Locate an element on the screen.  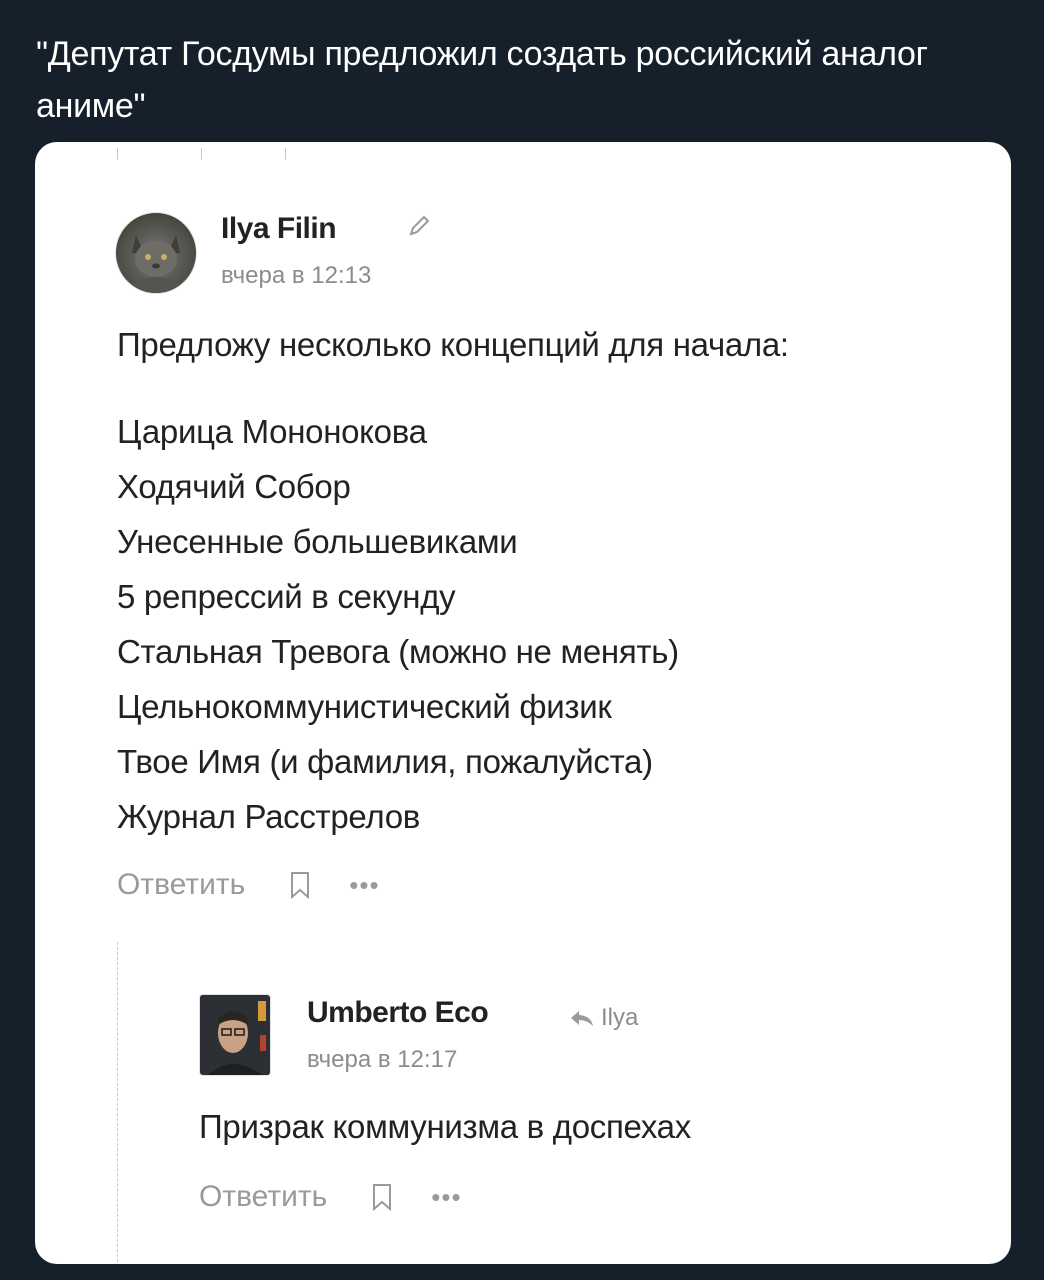
concept-item: 5 репрессий в секунду is located at coordinates (286, 596).